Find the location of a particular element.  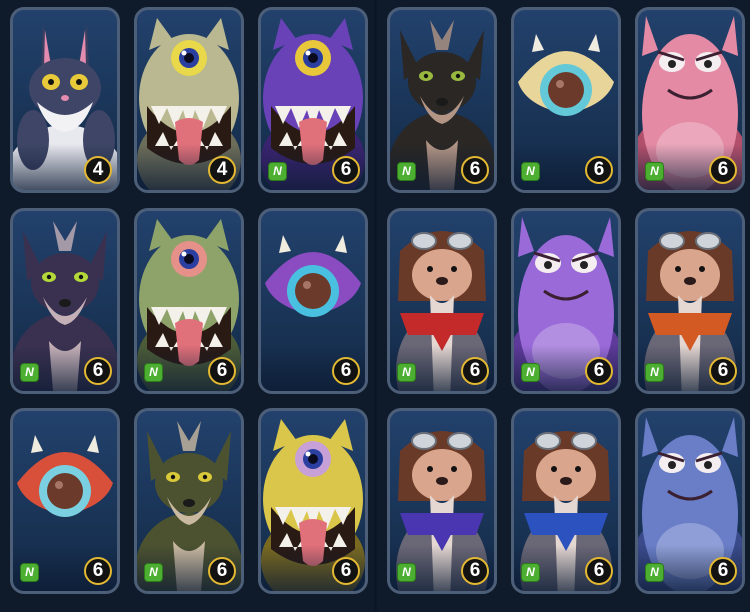

creature-card-blue-blob: N6 is located at coordinates (690, 501).